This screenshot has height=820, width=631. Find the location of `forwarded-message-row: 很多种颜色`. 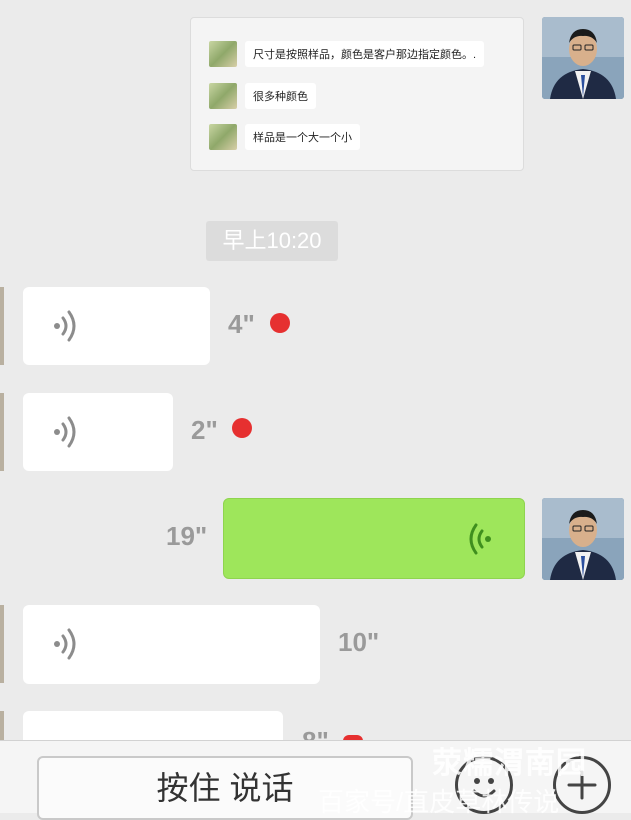

forwarded-message-row: 很多种颜色 is located at coordinates (262, 96).